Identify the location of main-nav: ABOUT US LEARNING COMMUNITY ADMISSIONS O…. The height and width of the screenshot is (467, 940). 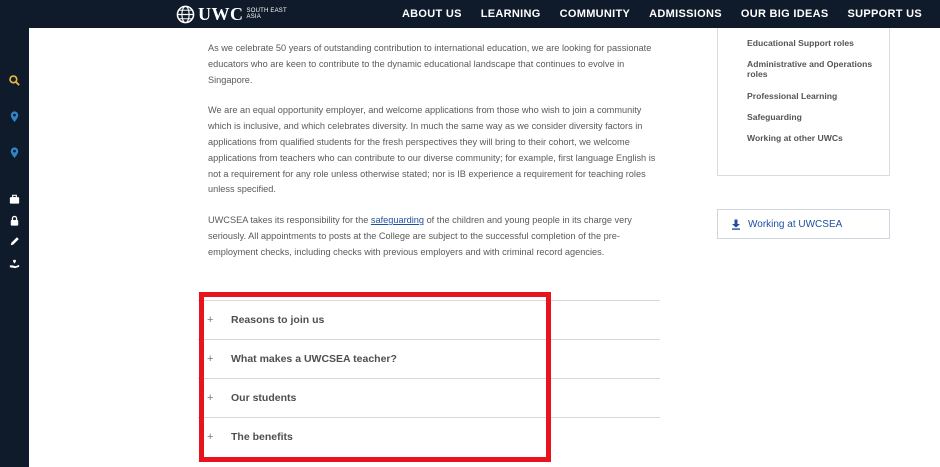
(671, 14).